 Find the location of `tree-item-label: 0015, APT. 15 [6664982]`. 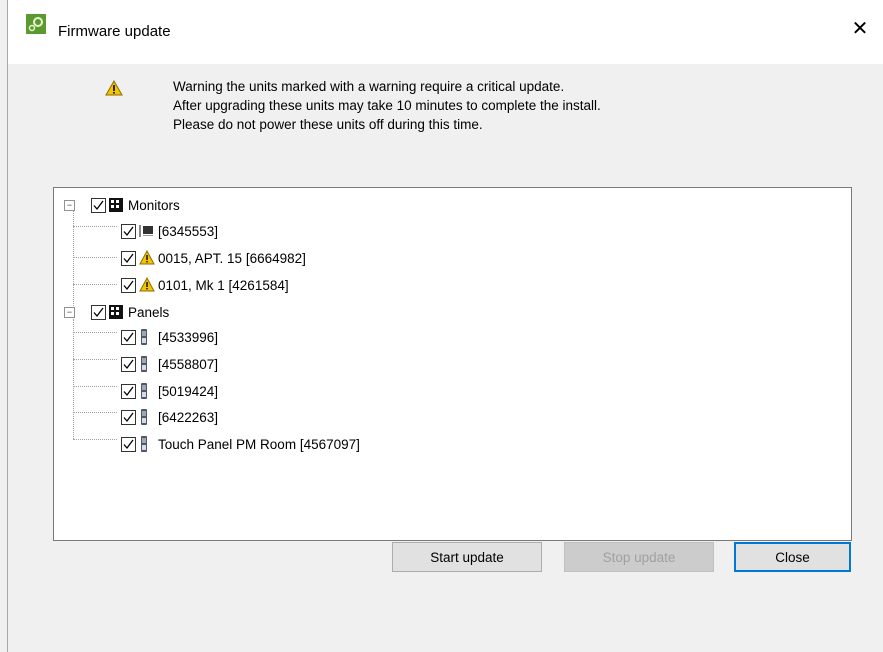

tree-item-label: 0015, APT. 15 [6664982] is located at coordinates (232, 258).